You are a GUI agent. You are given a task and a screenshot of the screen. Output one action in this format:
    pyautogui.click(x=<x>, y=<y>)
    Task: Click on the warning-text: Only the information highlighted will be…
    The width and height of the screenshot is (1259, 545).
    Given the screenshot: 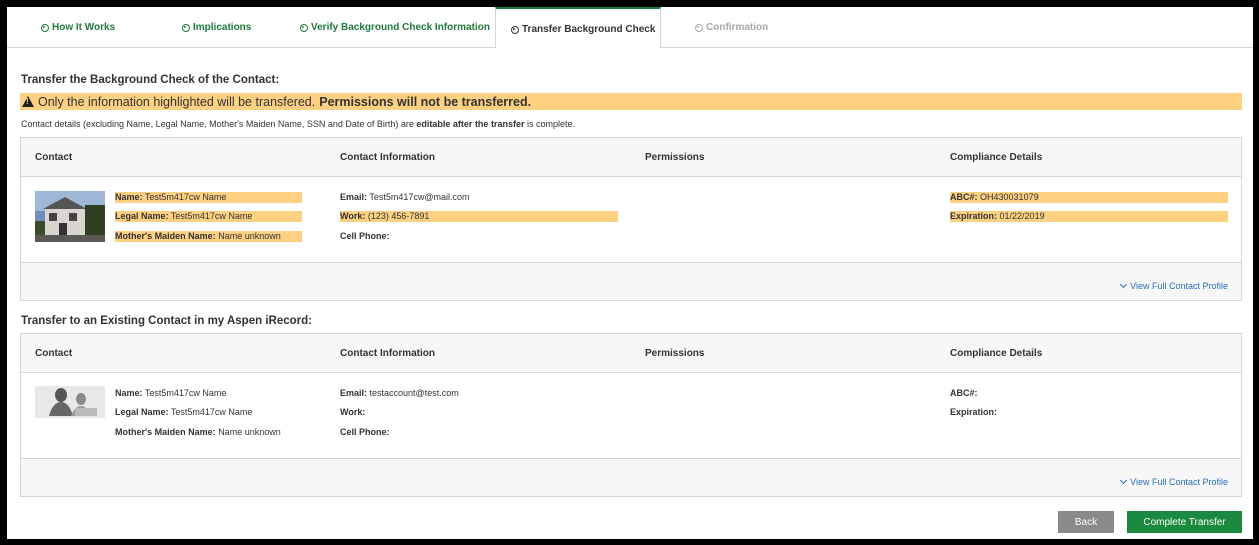 What is the action you would take?
    pyautogui.click(x=177, y=101)
    